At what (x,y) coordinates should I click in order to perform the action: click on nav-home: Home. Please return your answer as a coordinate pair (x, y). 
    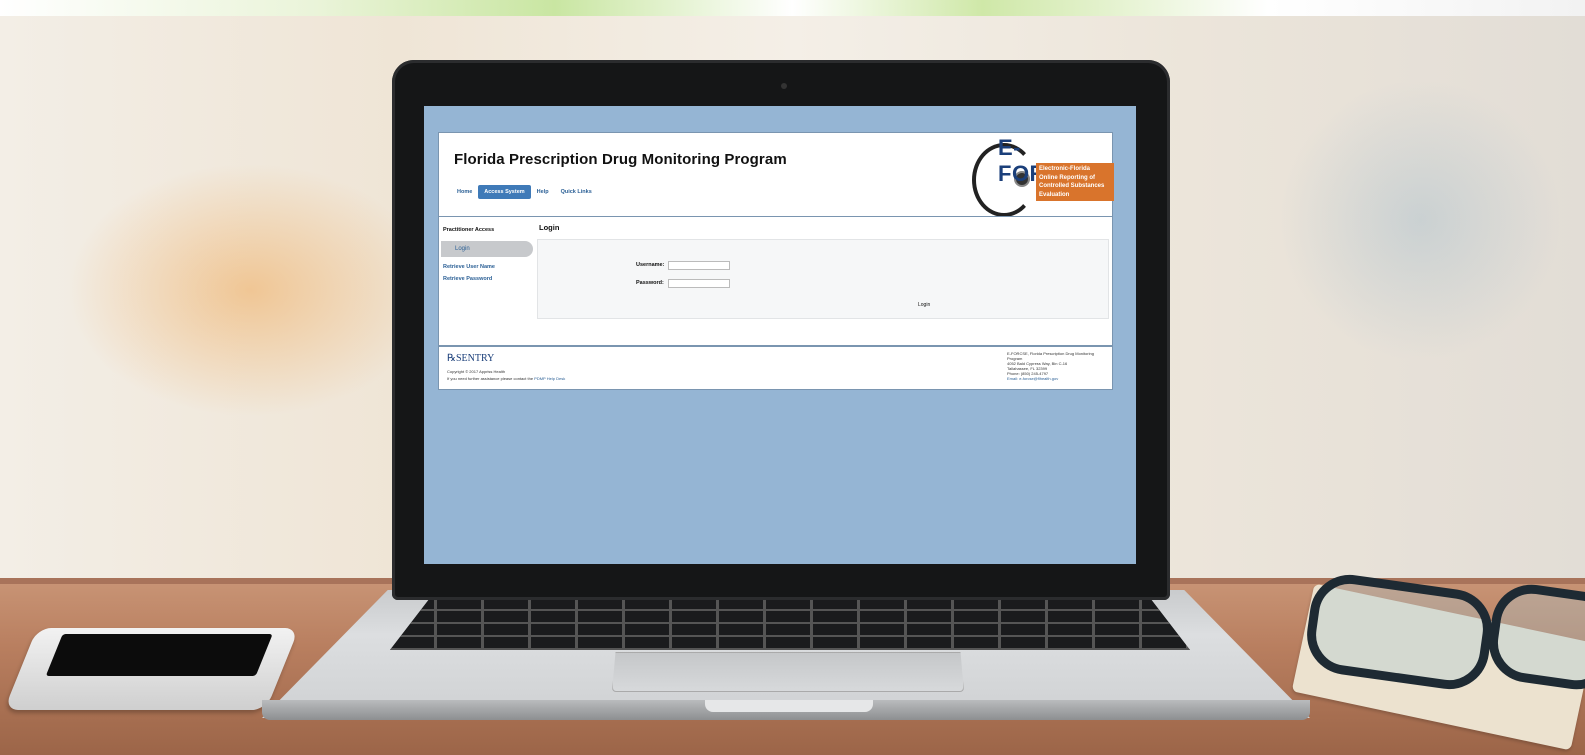
    Looking at the image, I should click on (464, 192).